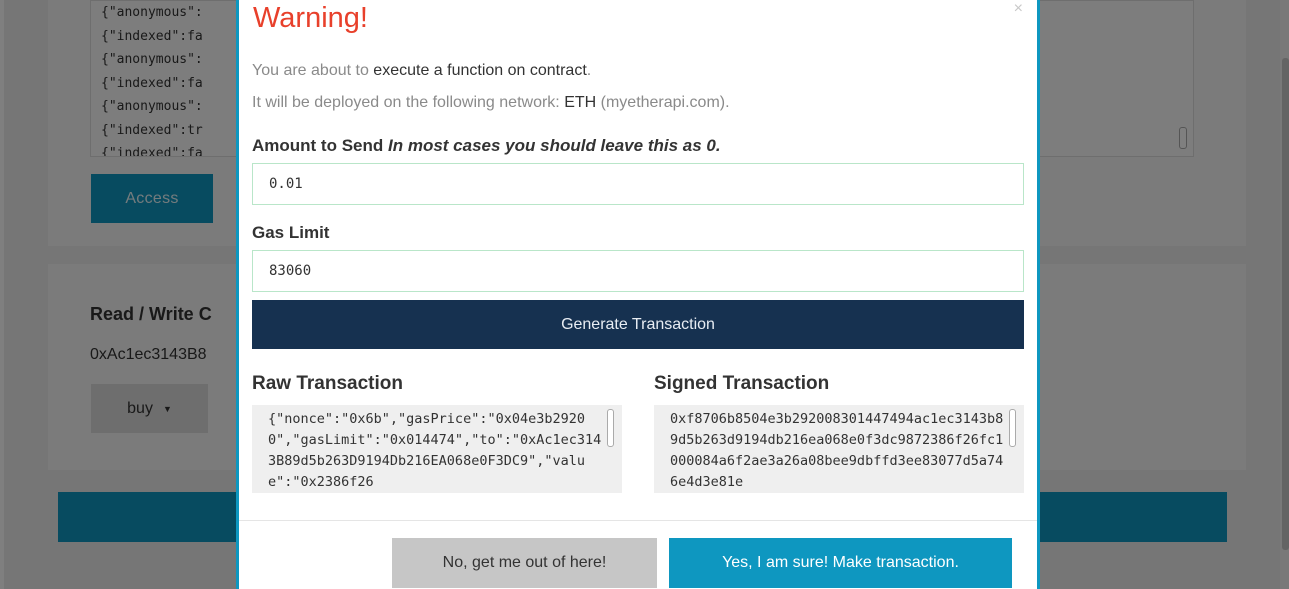  What do you see at coordinates (1012, 428) in the screenshot?
I see `signed-scrollbar` at bounding box center [1012, 428].